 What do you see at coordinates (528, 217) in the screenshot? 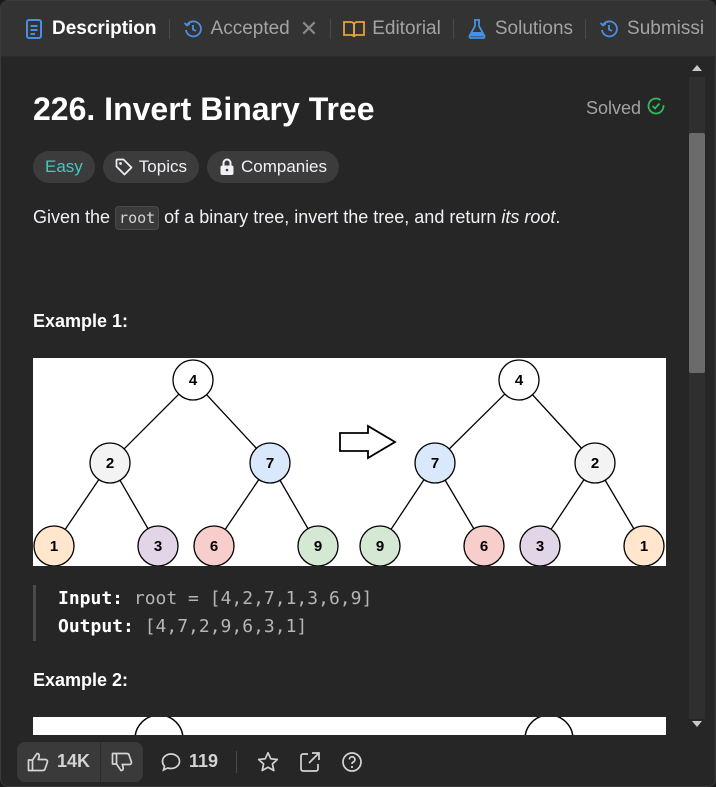
I see `desc-emphasis: its root` at bounding box center [528, 217].